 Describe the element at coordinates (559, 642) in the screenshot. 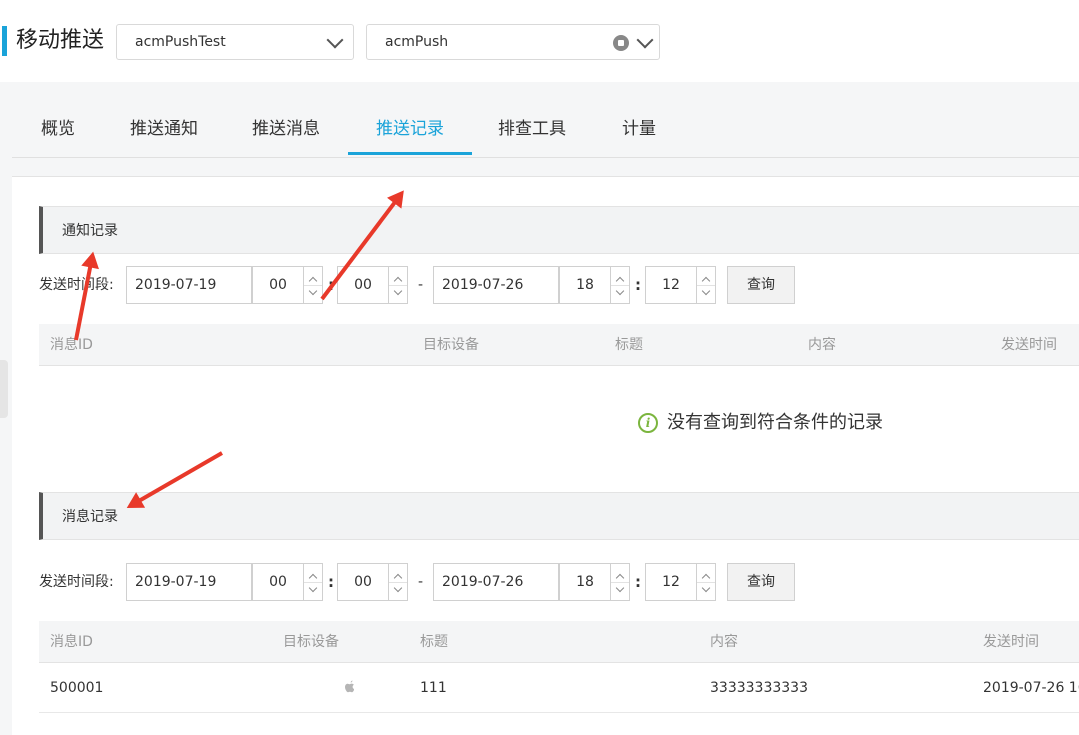

I see `message-table-header: 消息ID 目标设备 标题 内容 发送时间` at that location.